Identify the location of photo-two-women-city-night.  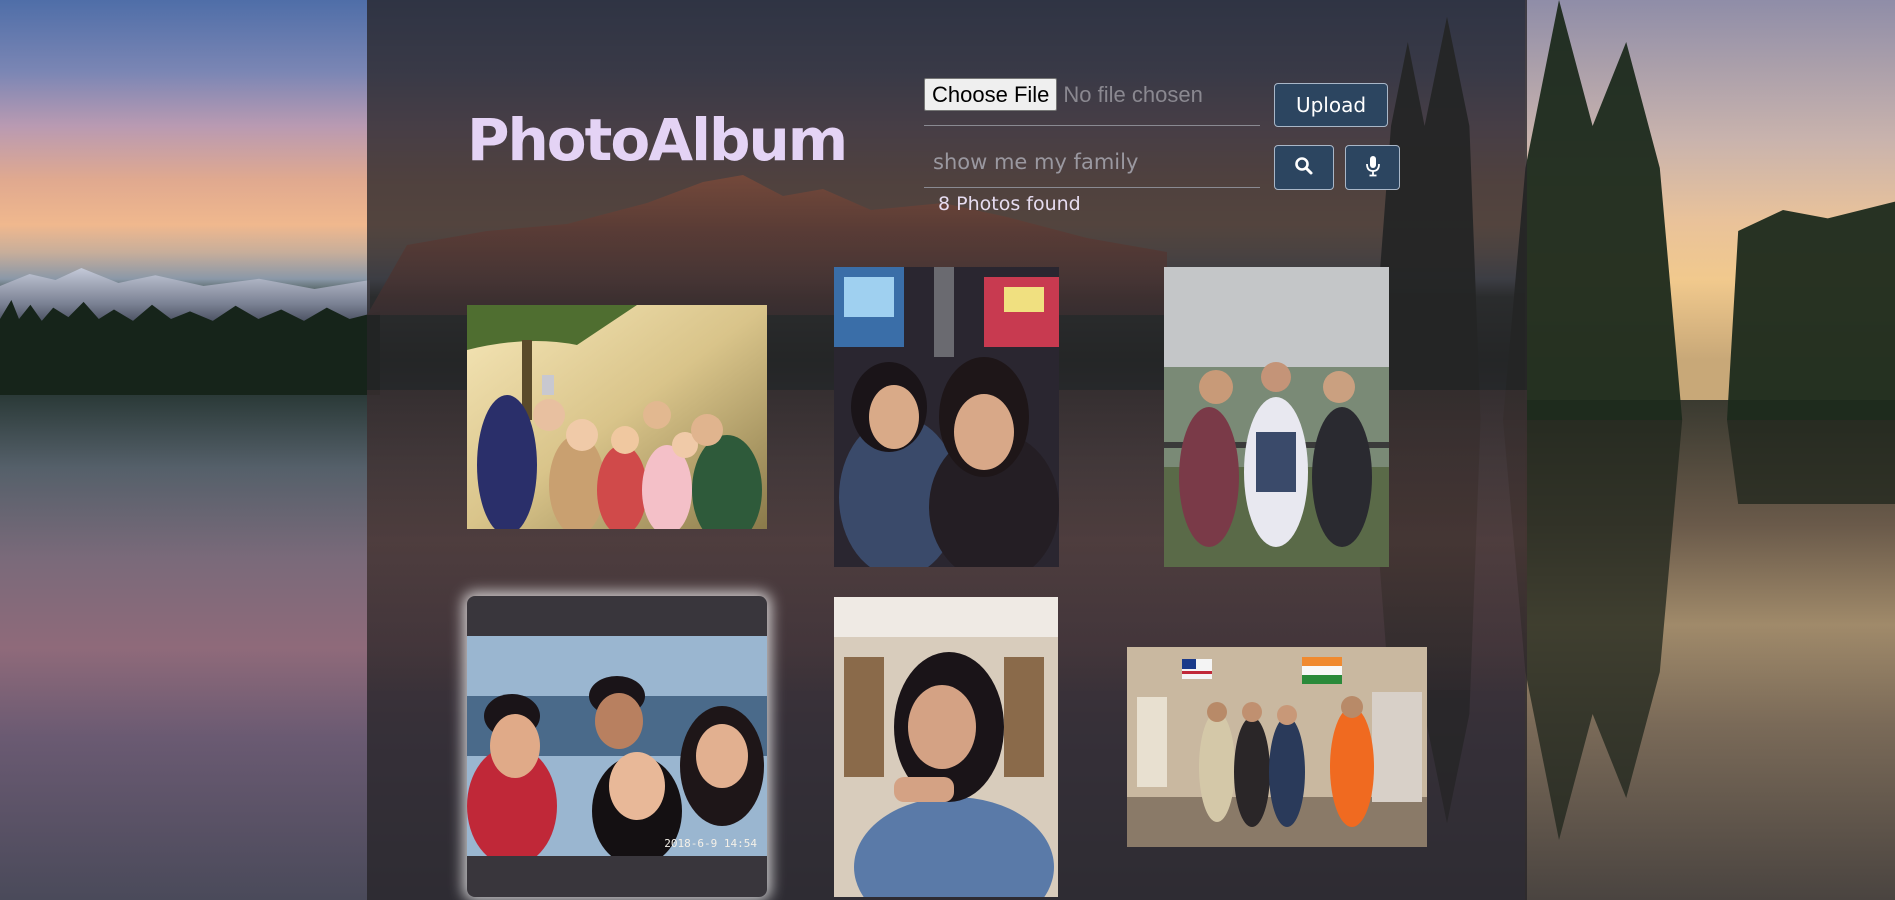
(946, 417).